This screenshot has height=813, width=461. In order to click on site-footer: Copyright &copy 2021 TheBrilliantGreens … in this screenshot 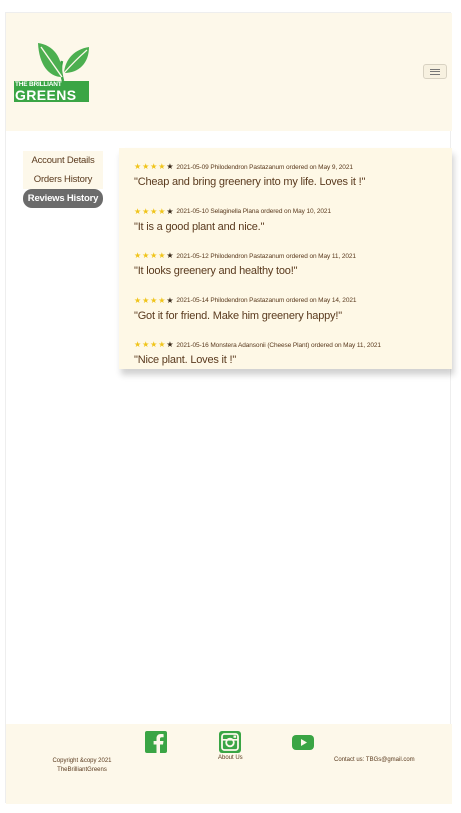, I will do `click(229, 764)`.